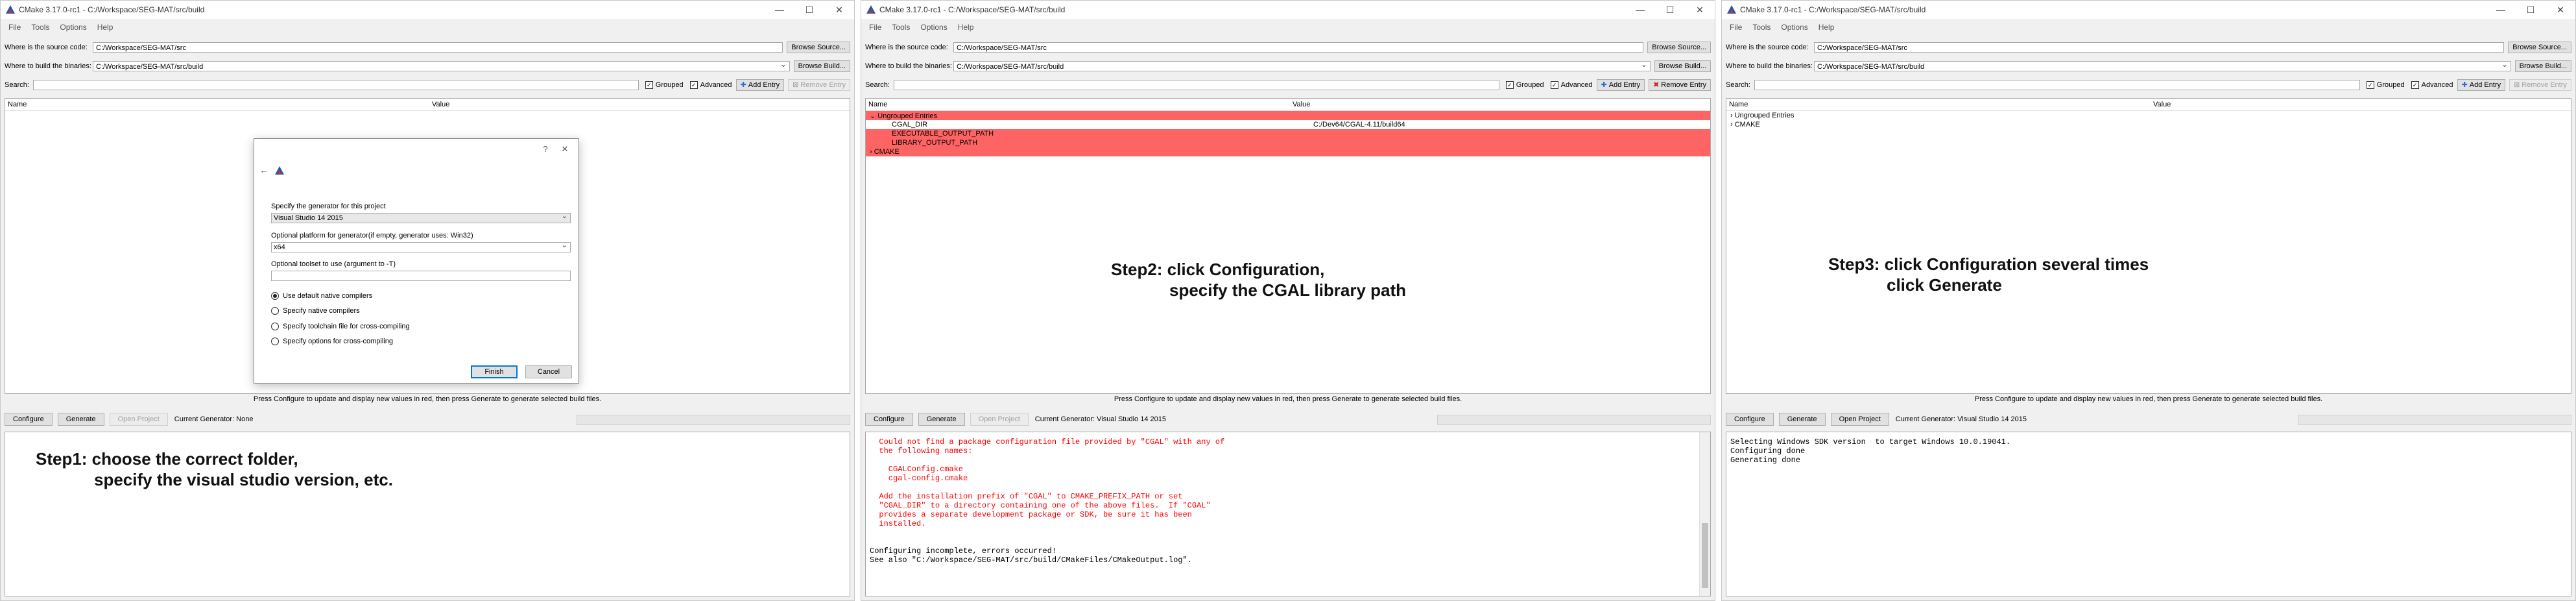 The height and width of the screenshot is (601, 2576). Describe the element at coordinates (10, 9) in the screenshot. I see `cmake-logo-icon` at that location.